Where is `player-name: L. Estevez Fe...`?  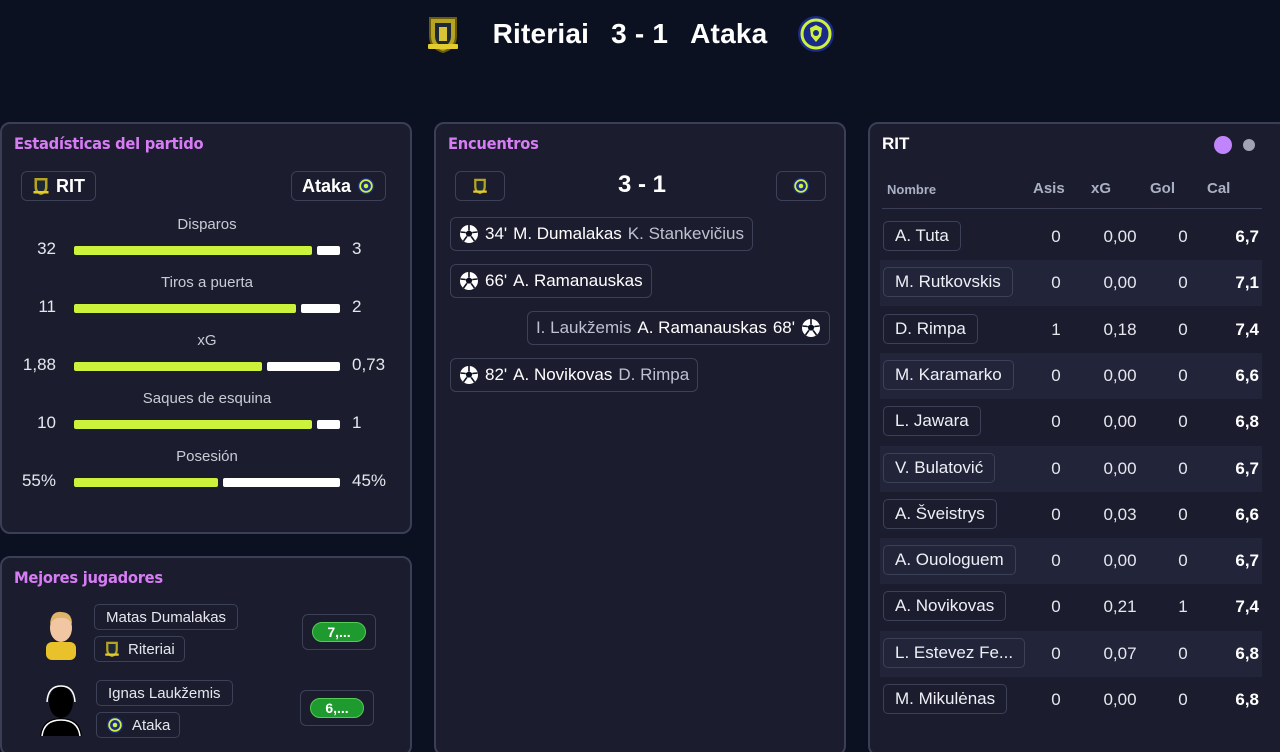
player-name: L. Estevez Fe... is located at coordinates (954, 652).